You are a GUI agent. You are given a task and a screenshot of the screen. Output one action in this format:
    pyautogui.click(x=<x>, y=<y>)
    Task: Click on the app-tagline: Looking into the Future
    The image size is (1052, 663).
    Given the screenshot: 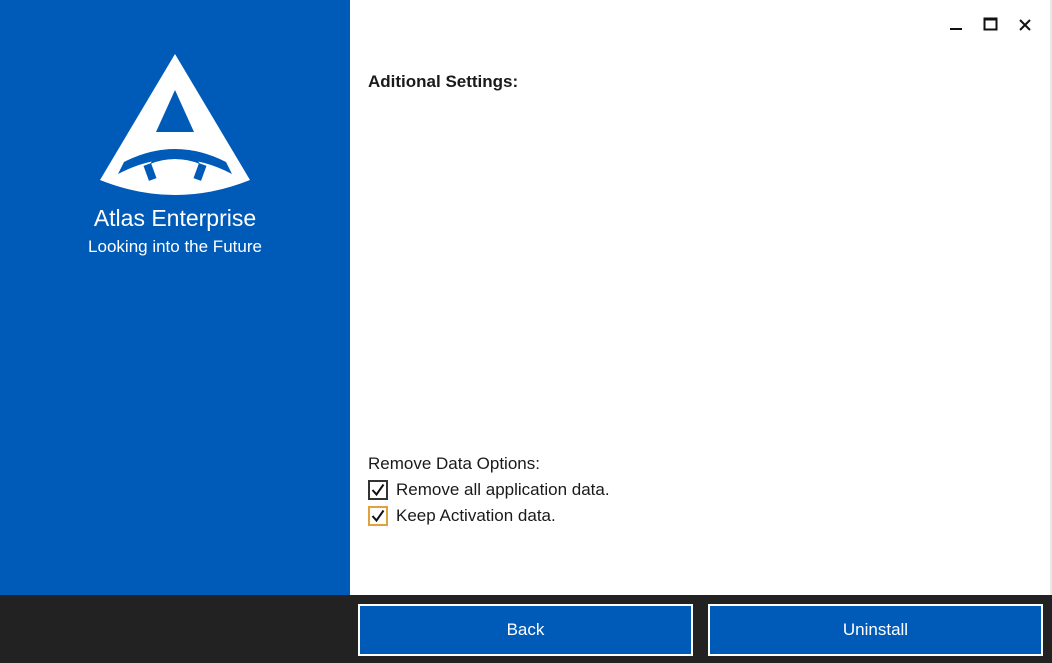 What is the action you would take?
    pyautogui.click(x=175, y=246)
    